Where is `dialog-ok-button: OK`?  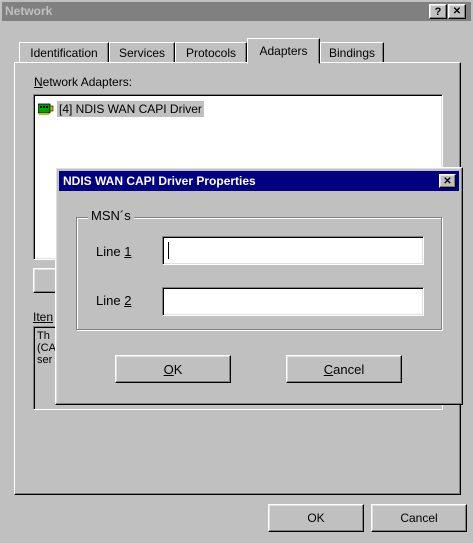 dialog-ok-button: OK is located at coordinates (173, 369).